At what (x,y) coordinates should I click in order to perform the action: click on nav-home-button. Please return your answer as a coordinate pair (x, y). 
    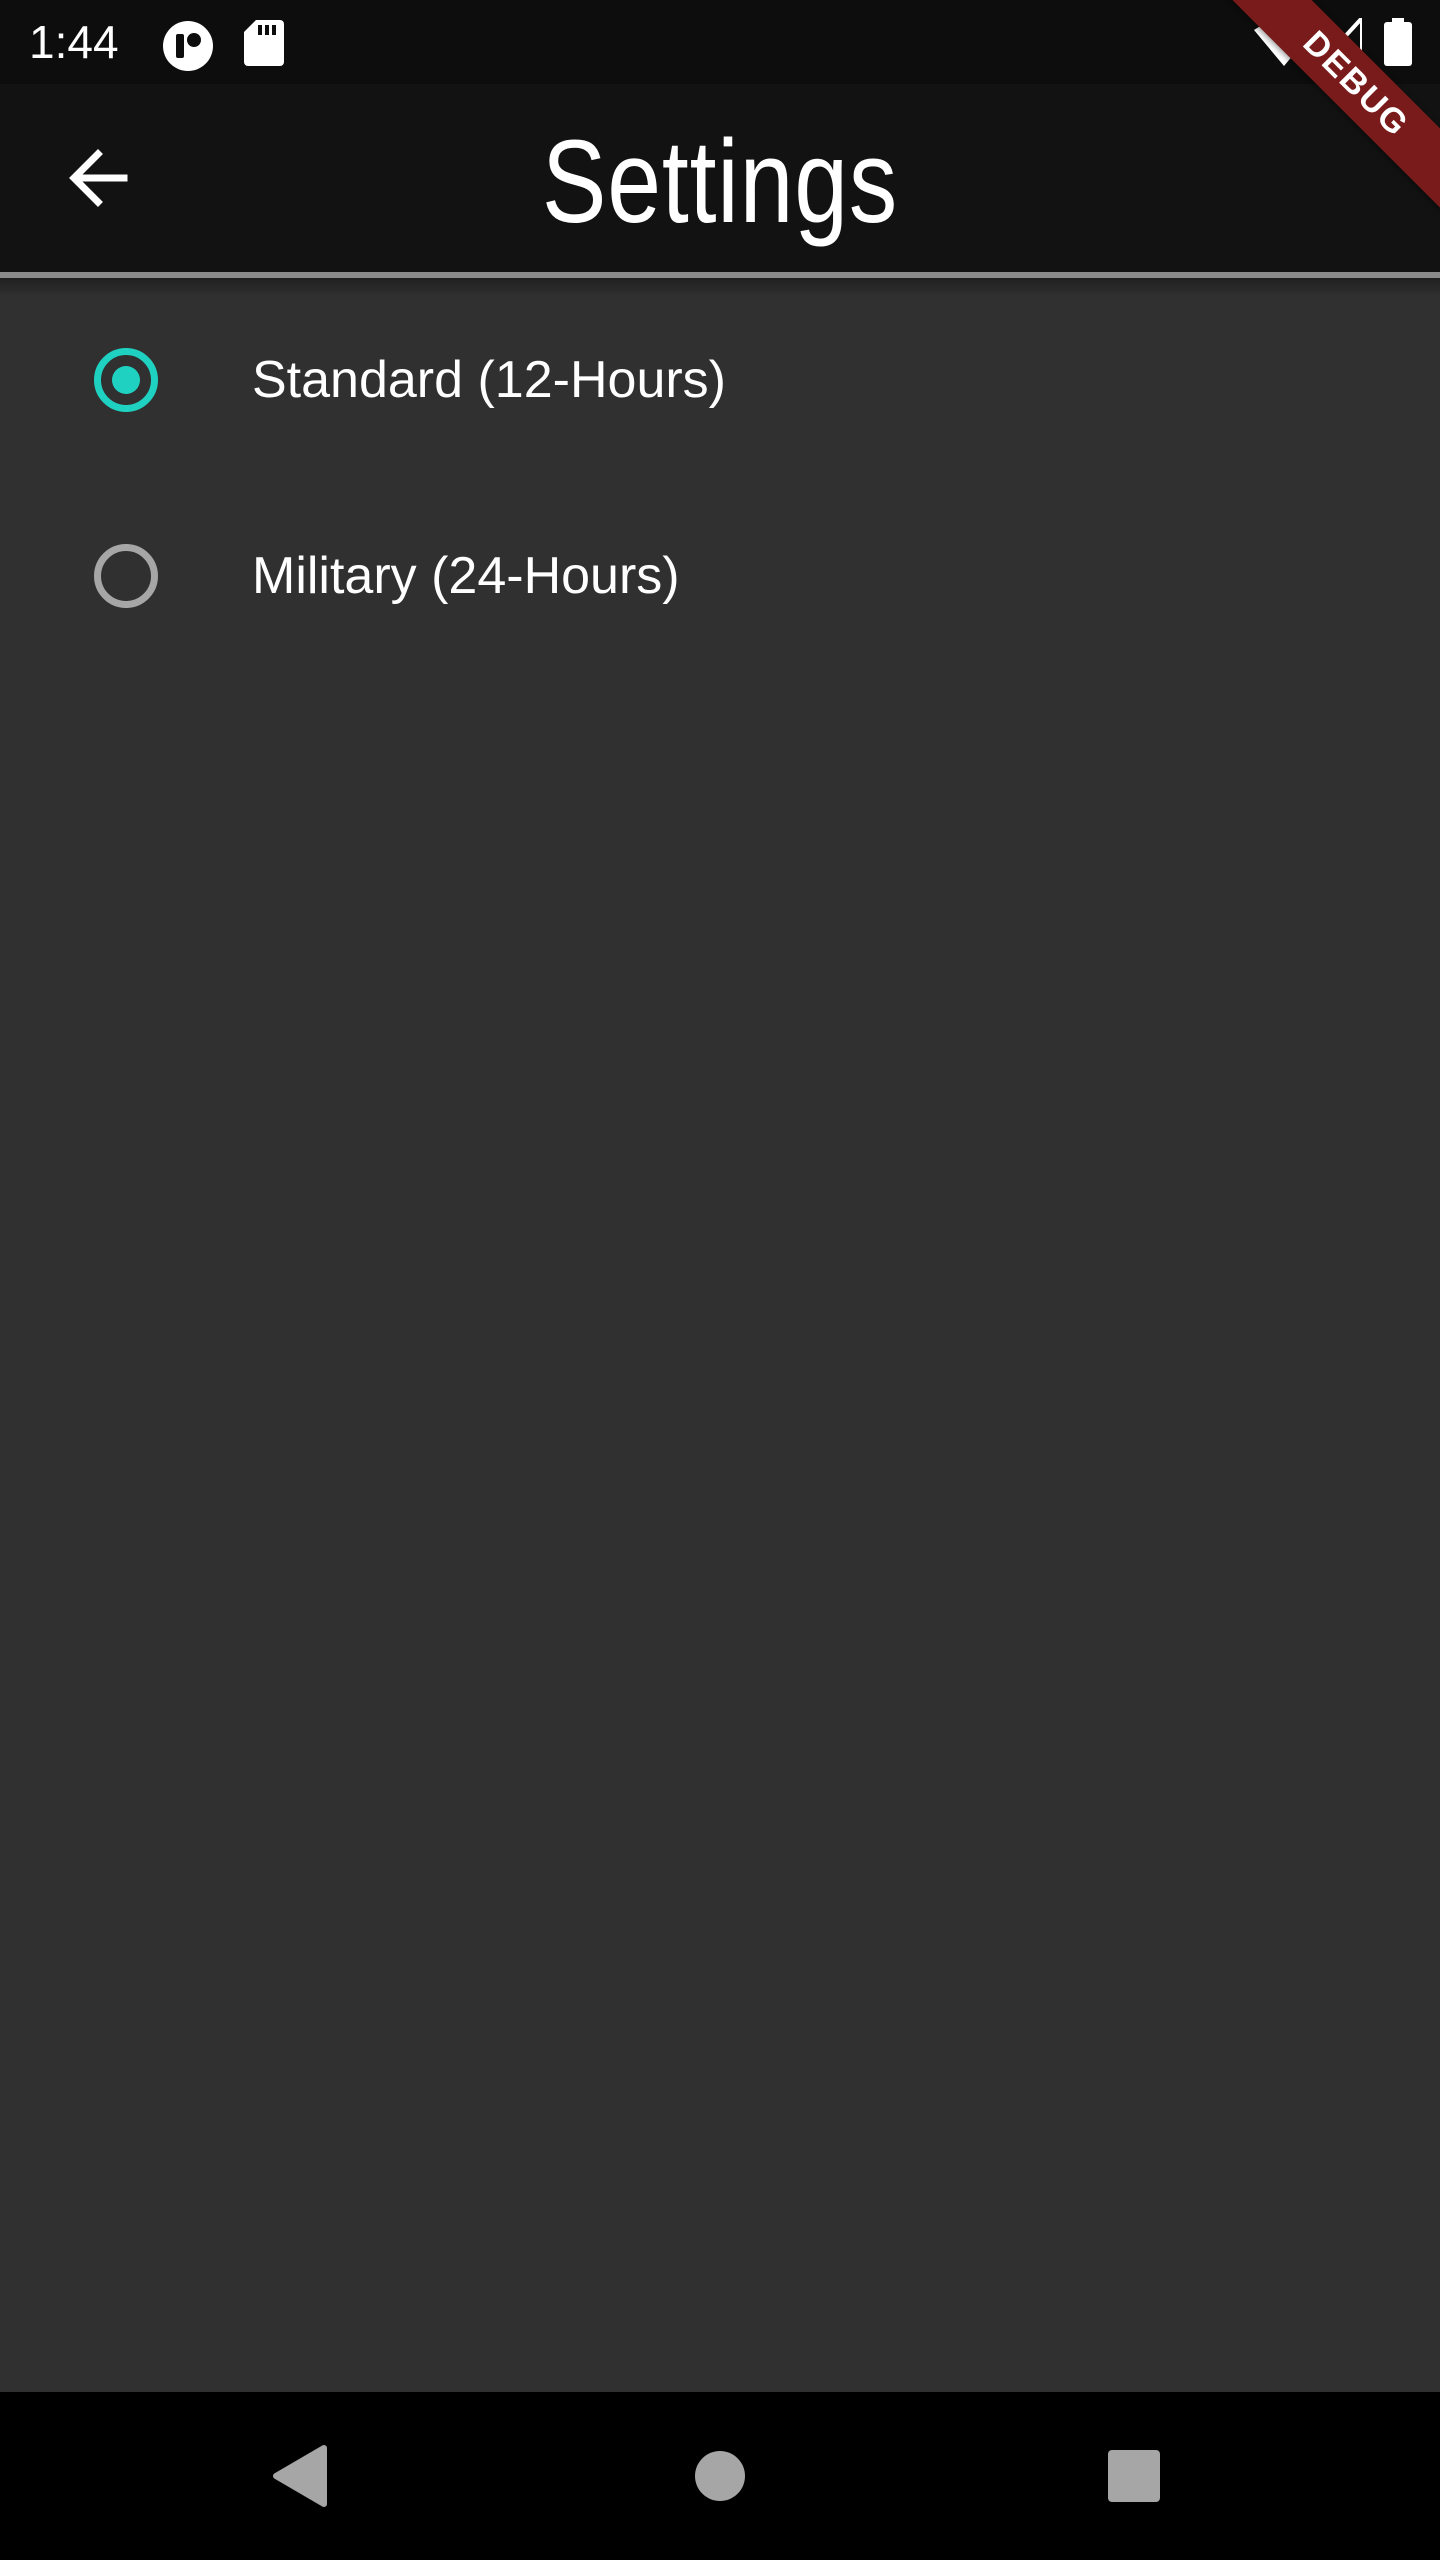
    Looking at the image, I should click on (720, 2476).